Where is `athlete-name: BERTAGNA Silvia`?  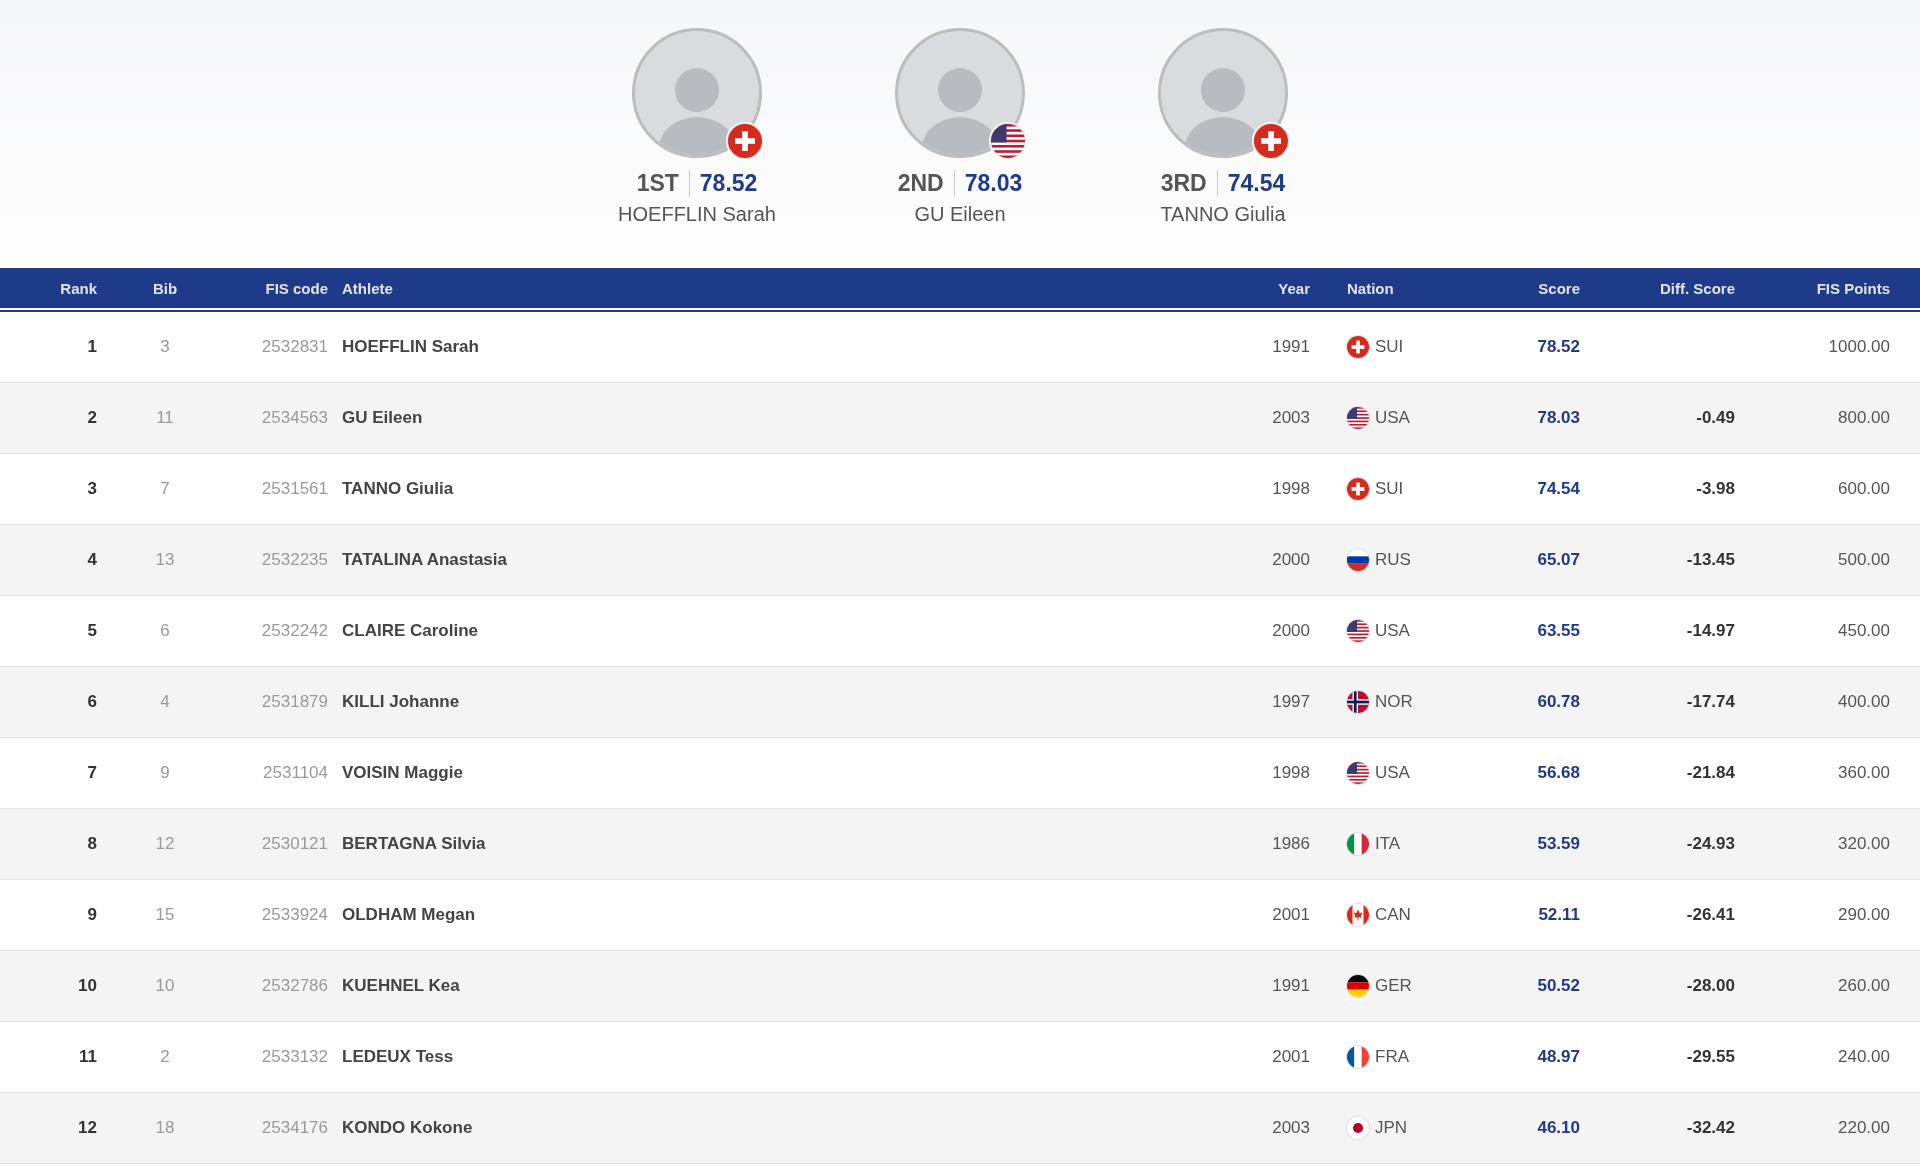
athlete-name: BERTAGNA Silvia is located at coordinates (414, 844).